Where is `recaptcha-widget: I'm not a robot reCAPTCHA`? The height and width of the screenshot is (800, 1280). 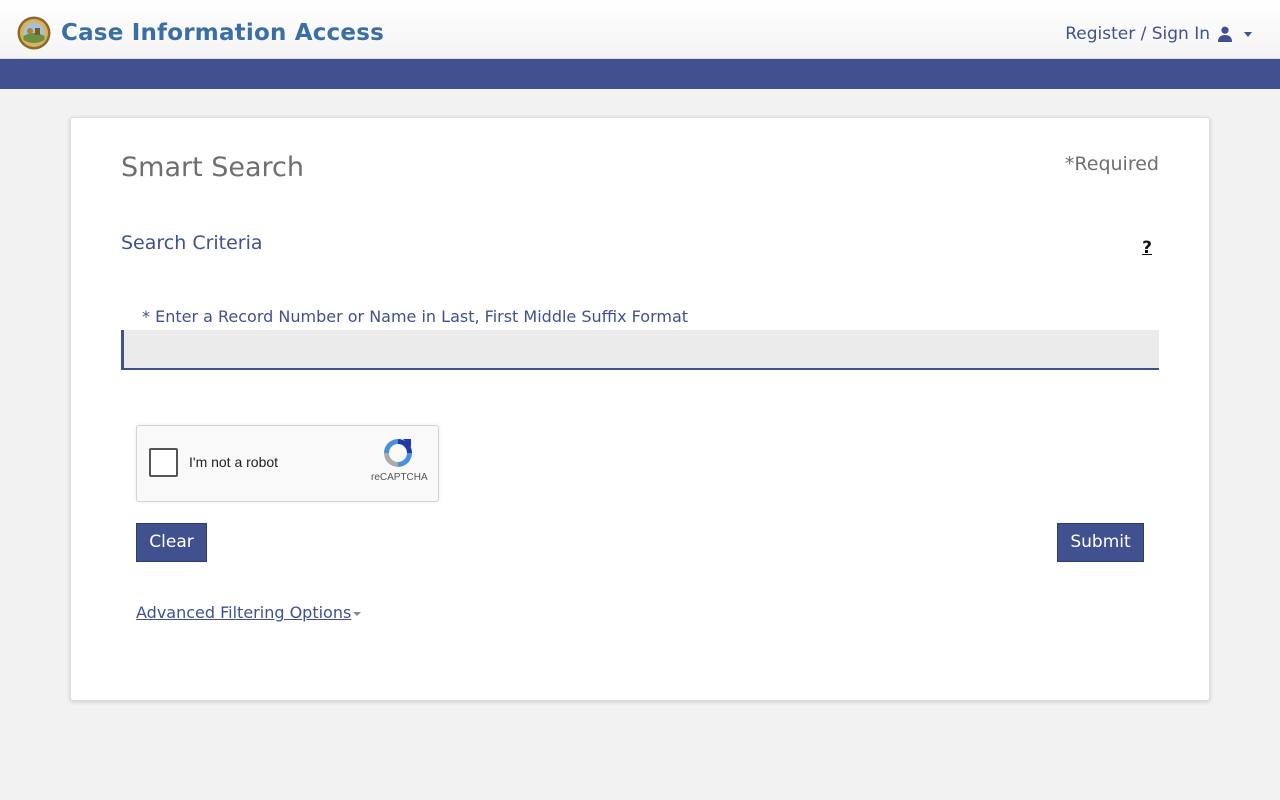
recaptcha-widget: I'm not a robot reCAPTCHA is located at coordinates (287, 463).